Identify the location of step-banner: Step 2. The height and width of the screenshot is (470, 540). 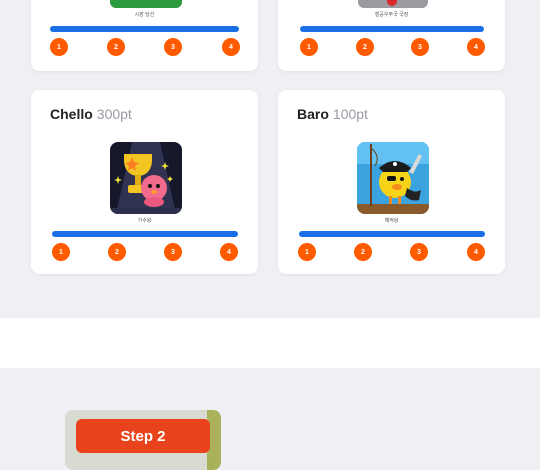
(143, 436).